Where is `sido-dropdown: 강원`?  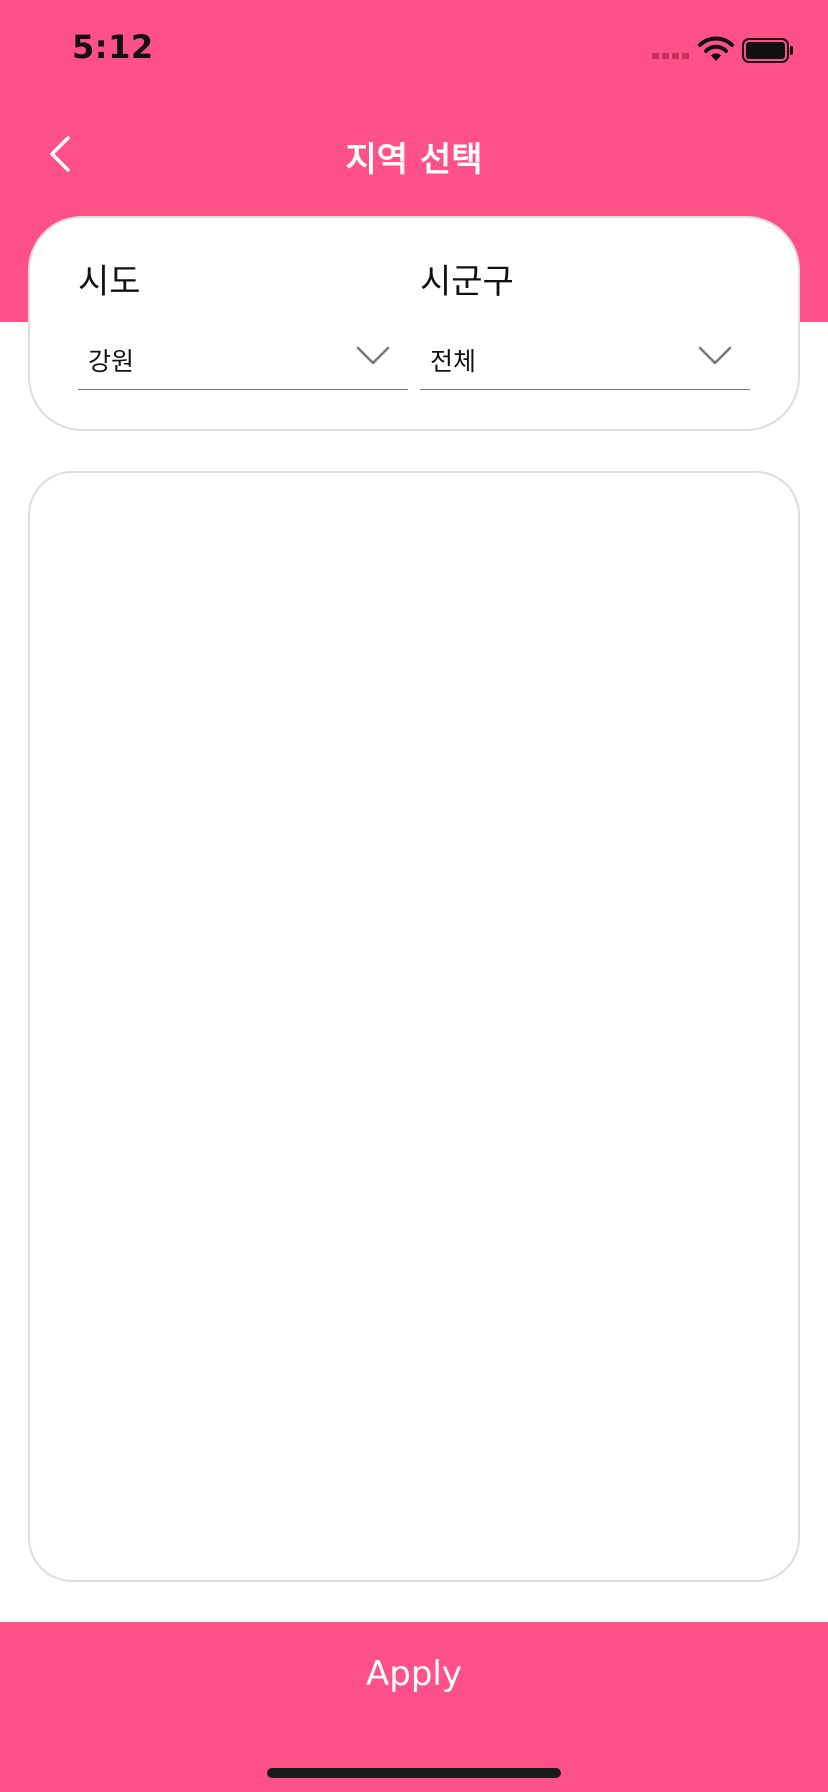
sido-dropdown: 강원 is located at coordinates (243, 359).